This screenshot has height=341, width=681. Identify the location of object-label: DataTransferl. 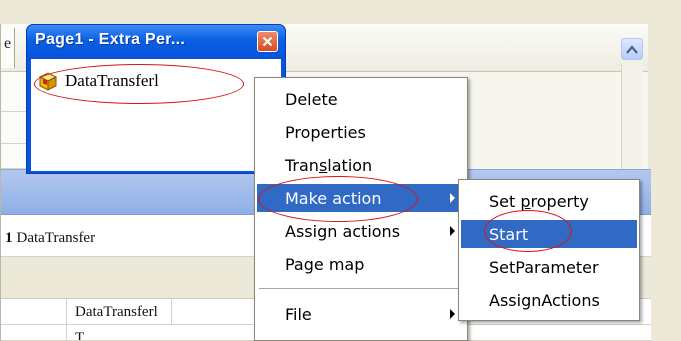
(112, 80).